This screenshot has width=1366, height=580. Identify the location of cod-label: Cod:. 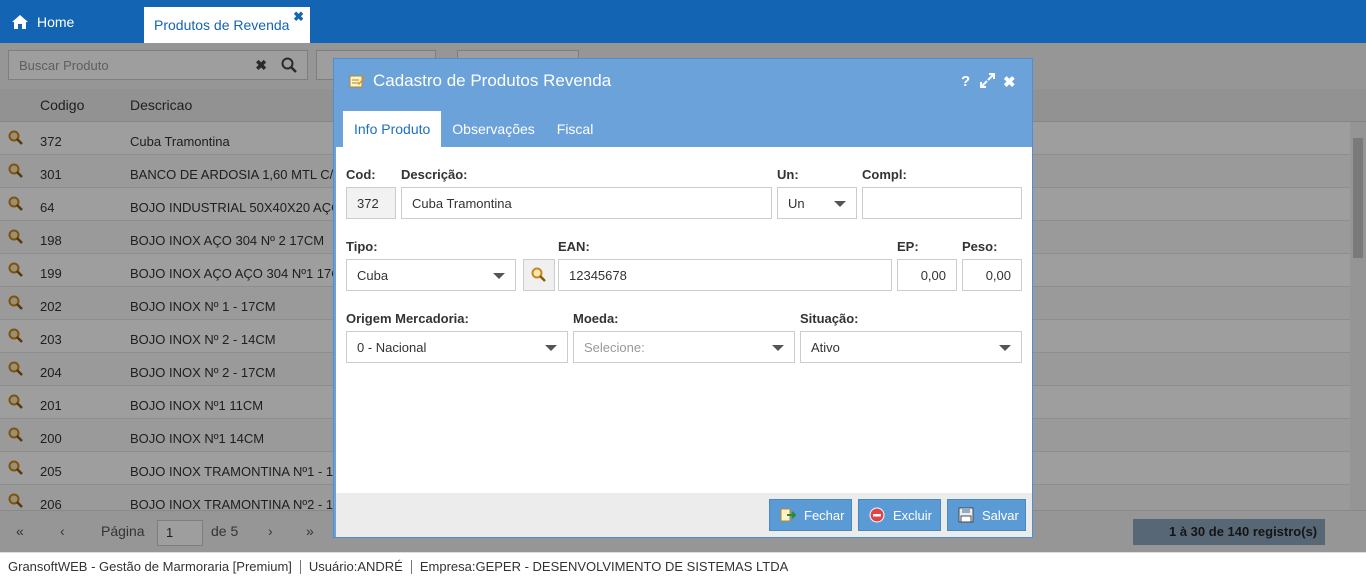
(361, 174).